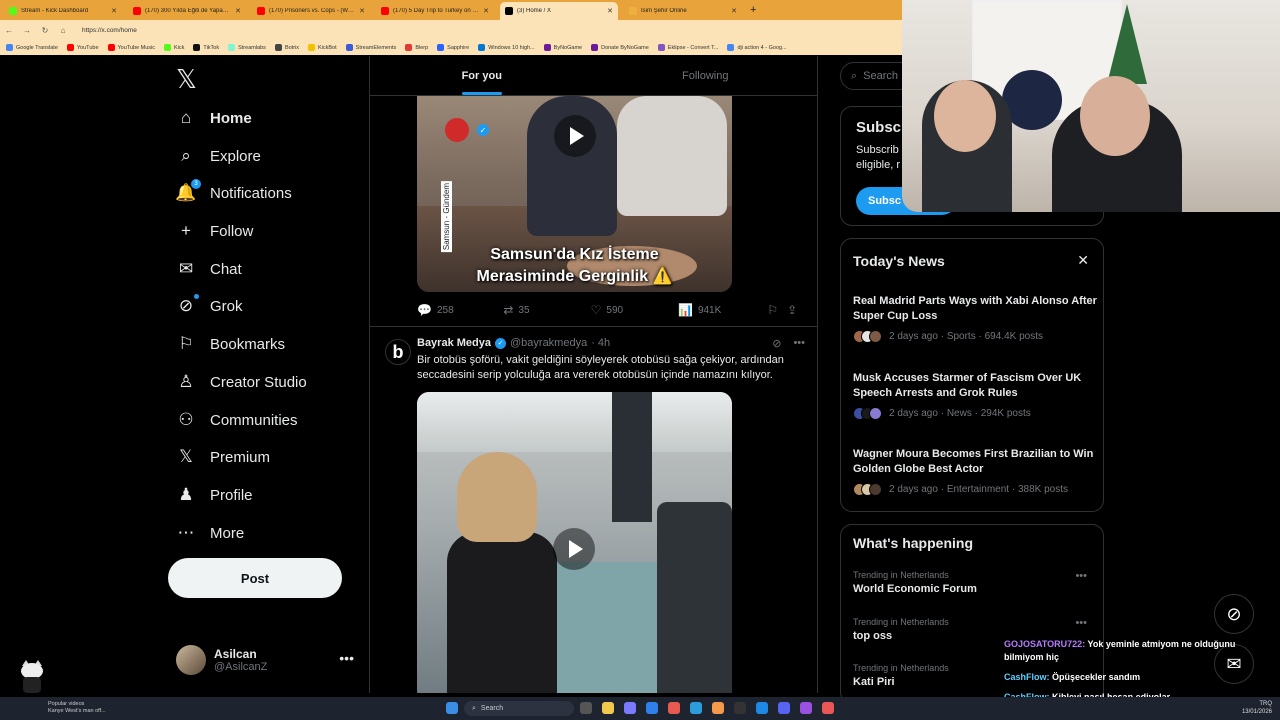  Describe the element at coordinates (784, 708) in the screenshot. I see `discord-icon` at that location.